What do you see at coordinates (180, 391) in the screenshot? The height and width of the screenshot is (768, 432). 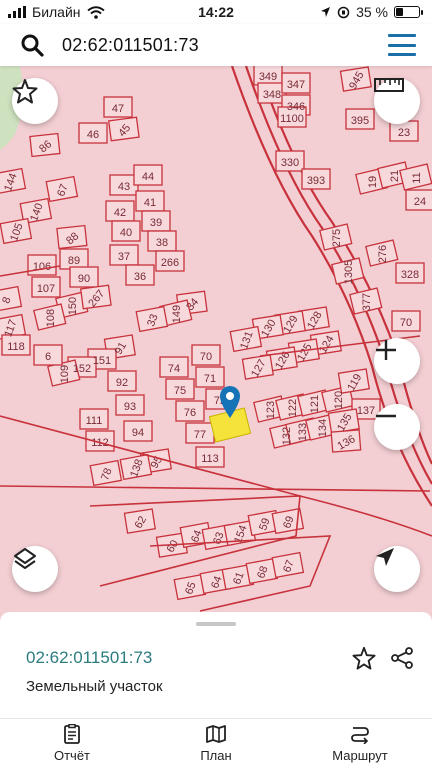 I see `parcel-number-label: 75` at bounding box center [180, 391].